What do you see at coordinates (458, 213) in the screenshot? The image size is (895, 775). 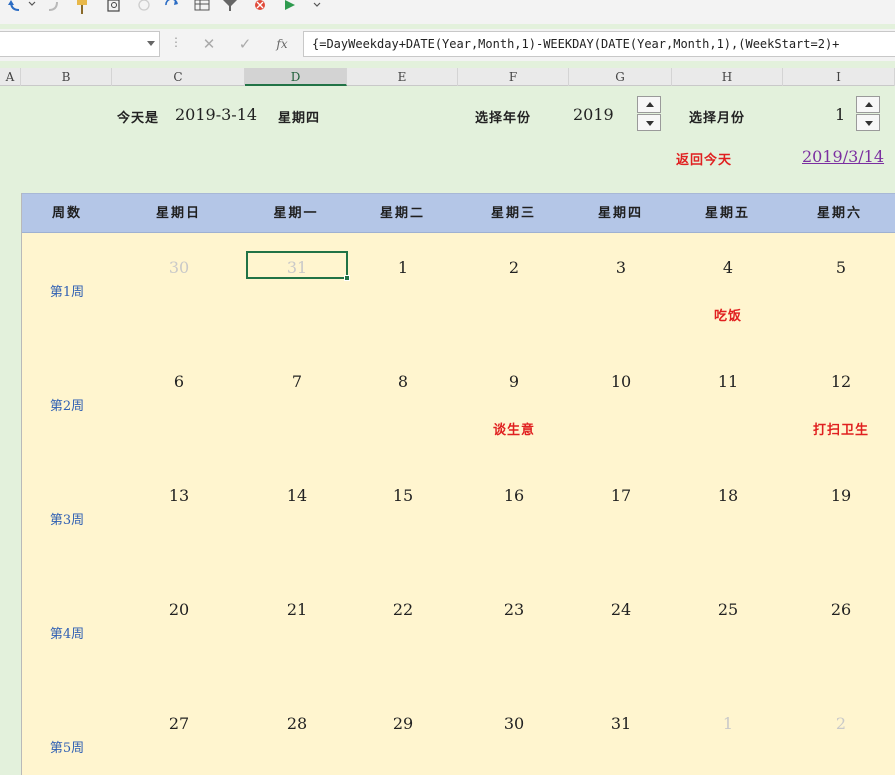 I see `calendar-header: 周数 星期日 星期一 星期二 星期三 星期四 星期五 星期六` at bounding box center [458, 213].